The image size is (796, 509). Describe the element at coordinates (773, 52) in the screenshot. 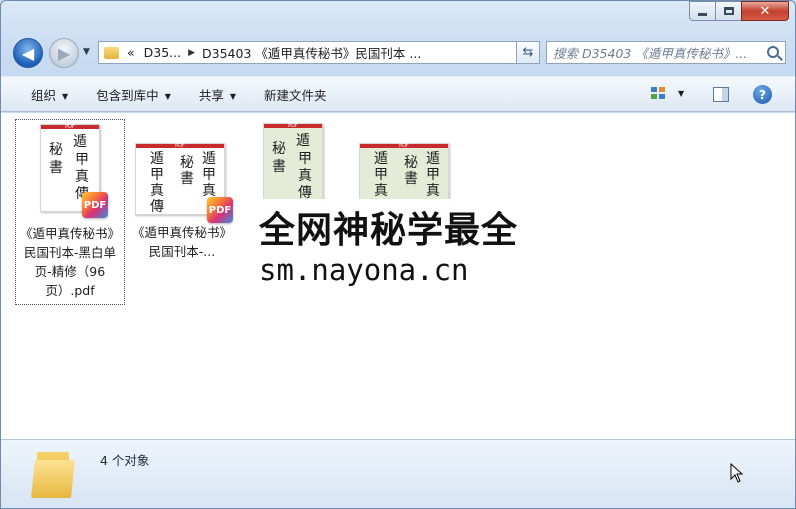

I see `search-icon` at that location.